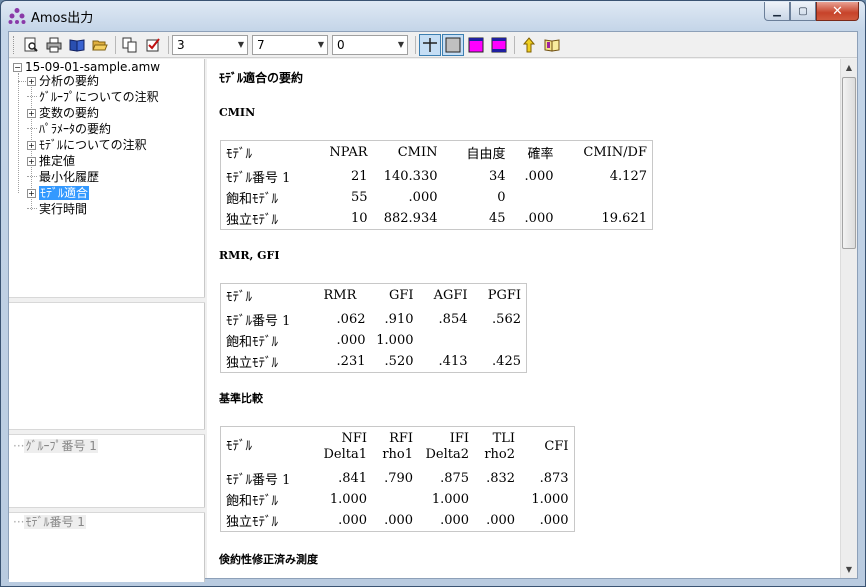 The height and width of the screenshot is (587, 866). I want to click on column-header: CMIN/DF, so click(615, 153).